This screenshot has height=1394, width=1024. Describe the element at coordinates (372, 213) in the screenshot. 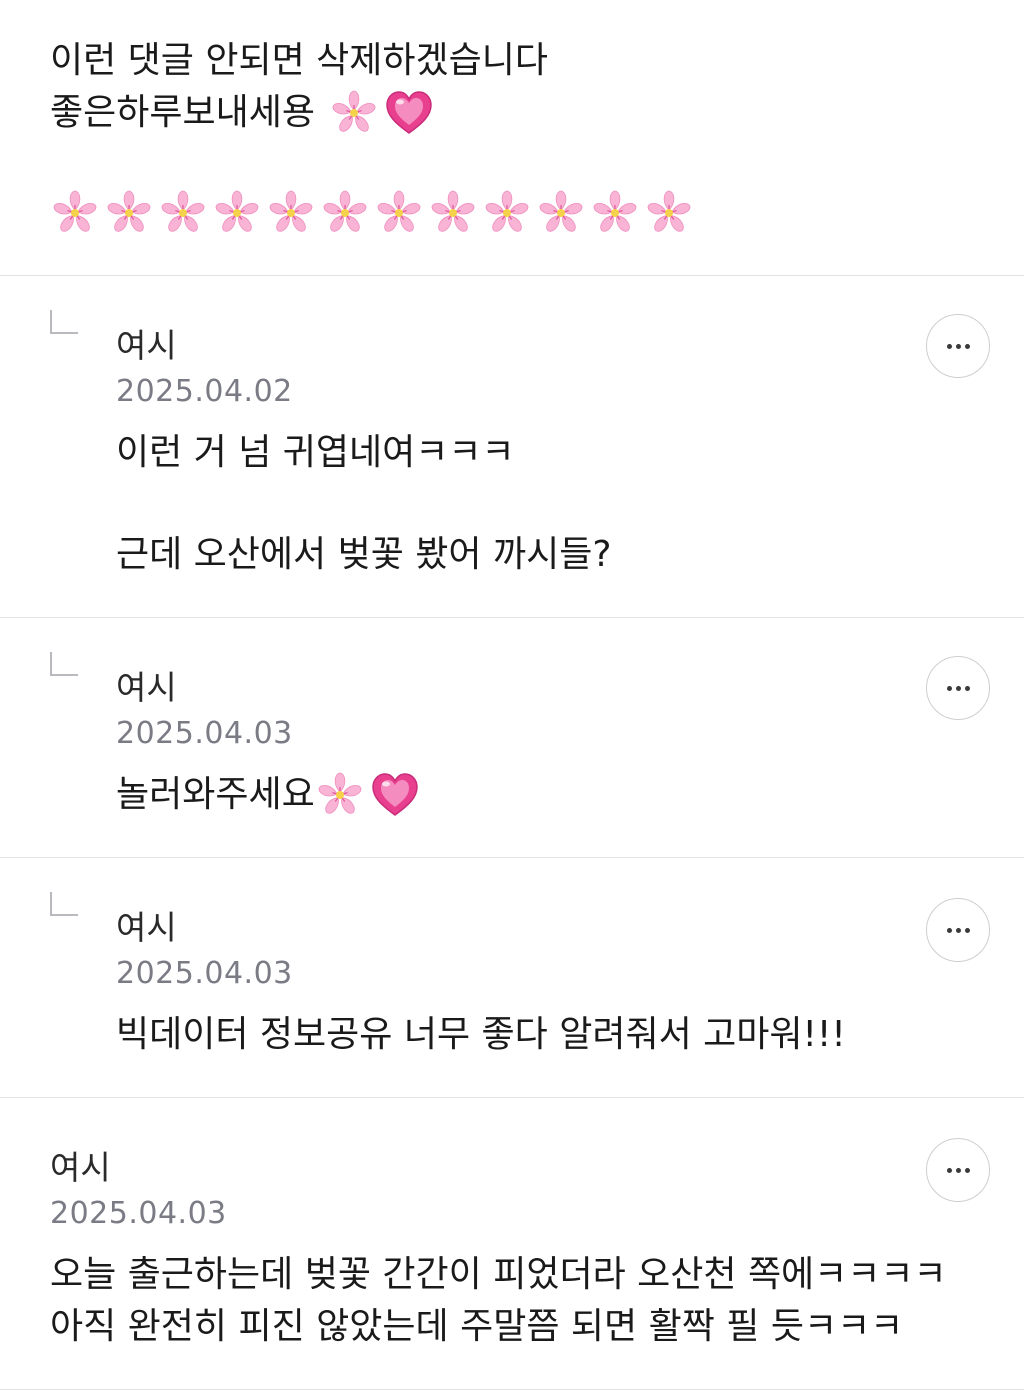

I see `cherry-blossom-row` at that location.